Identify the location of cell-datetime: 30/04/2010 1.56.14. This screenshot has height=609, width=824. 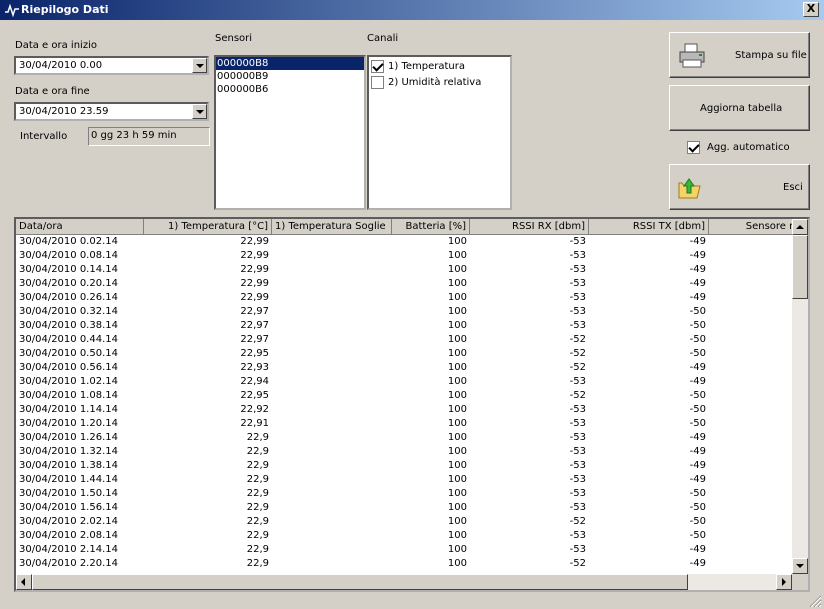
(68, 507).